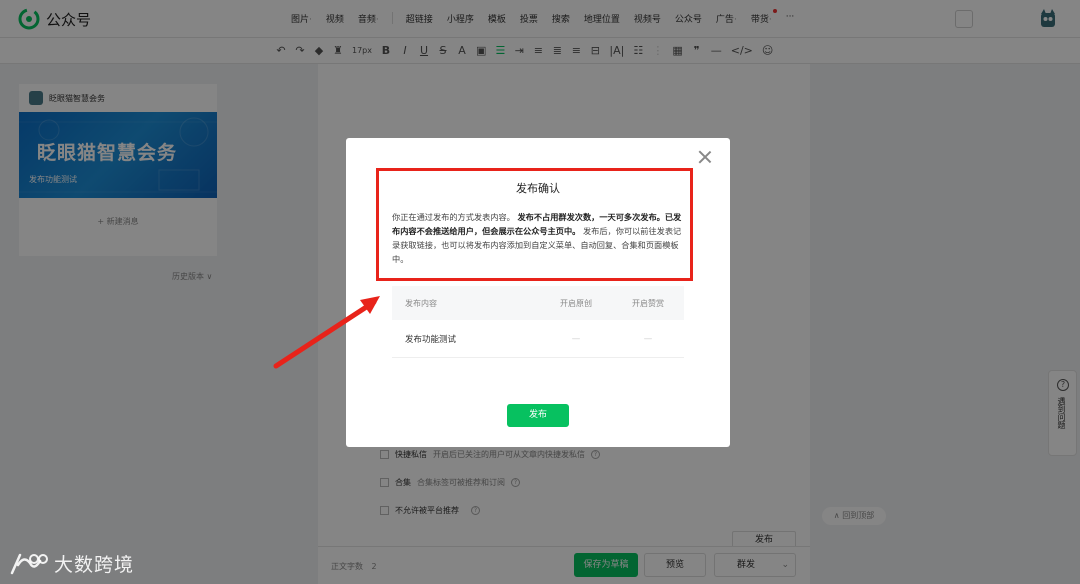 This screenshot has width=1080, height=584. I want to click on row-reward: —, so click(648, 338).